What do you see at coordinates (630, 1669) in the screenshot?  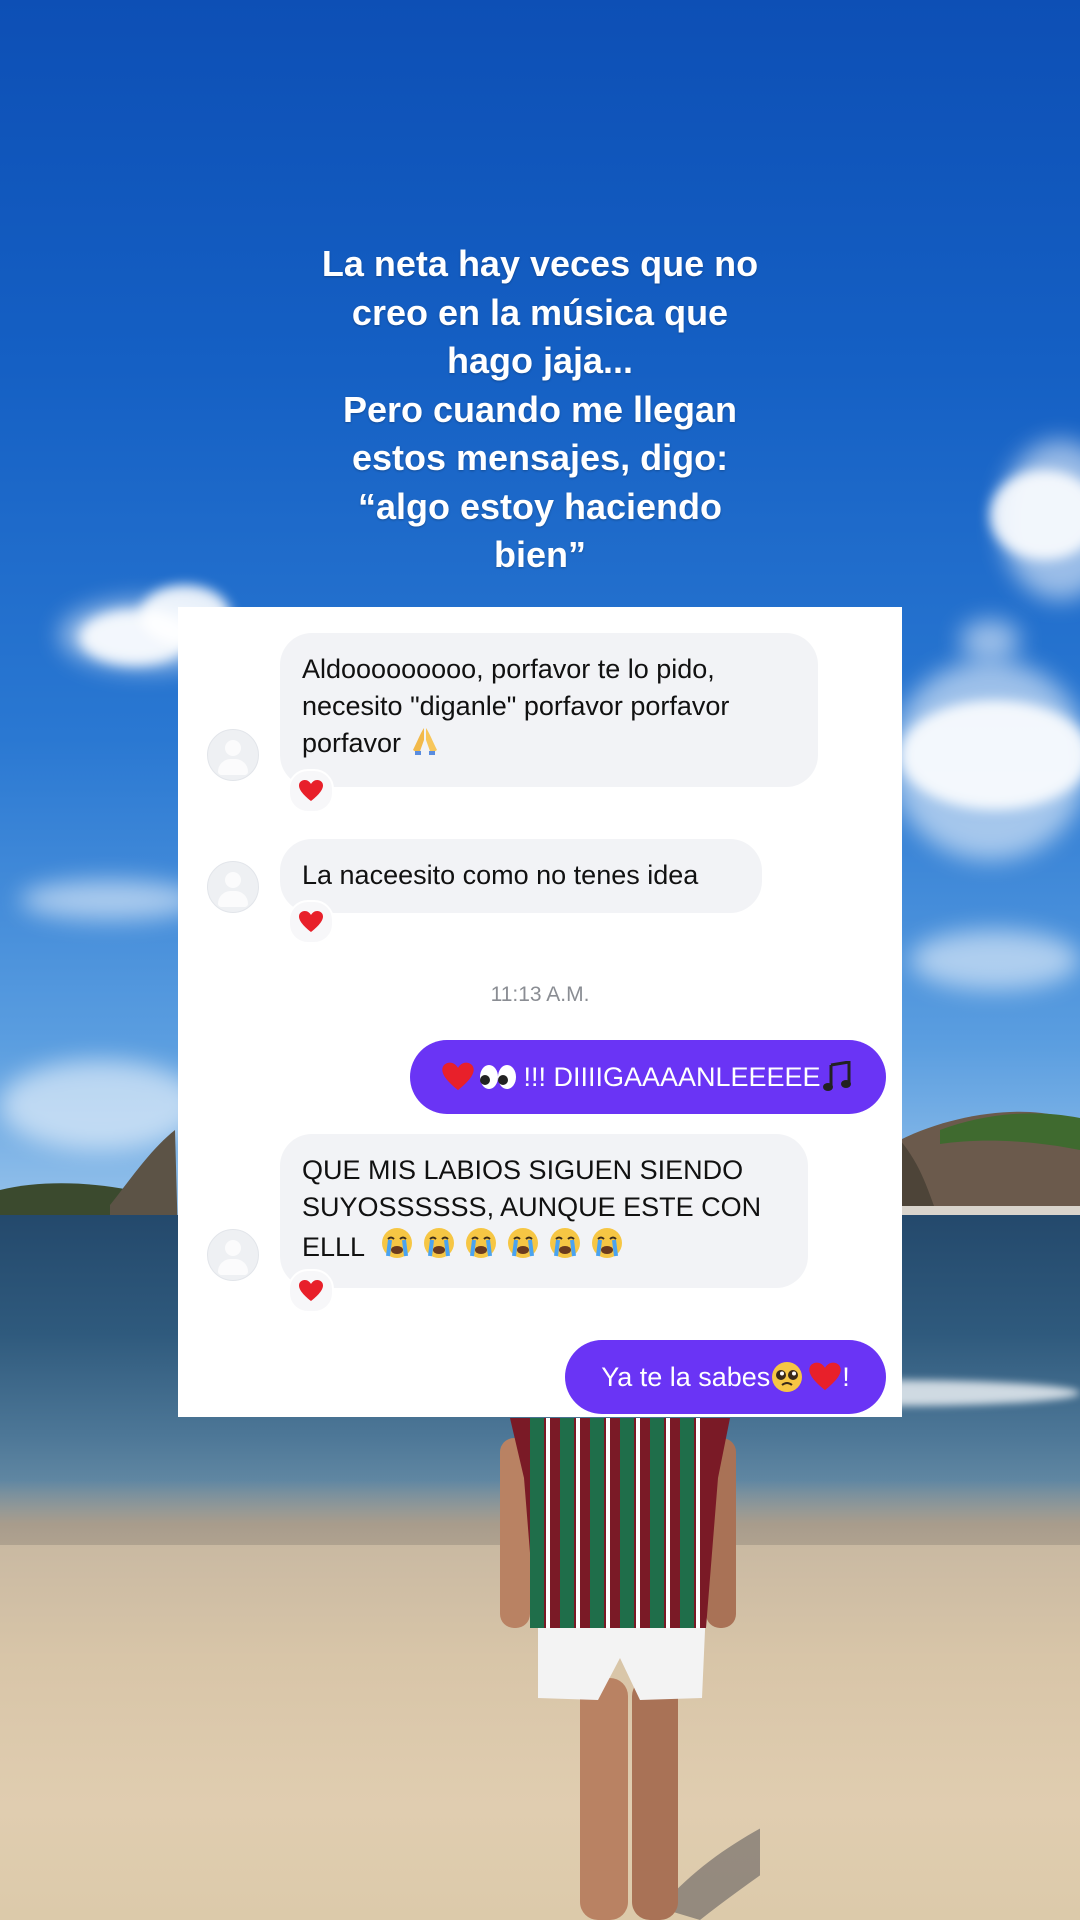 I see `person-walking` at bounding box center [630, 1669].